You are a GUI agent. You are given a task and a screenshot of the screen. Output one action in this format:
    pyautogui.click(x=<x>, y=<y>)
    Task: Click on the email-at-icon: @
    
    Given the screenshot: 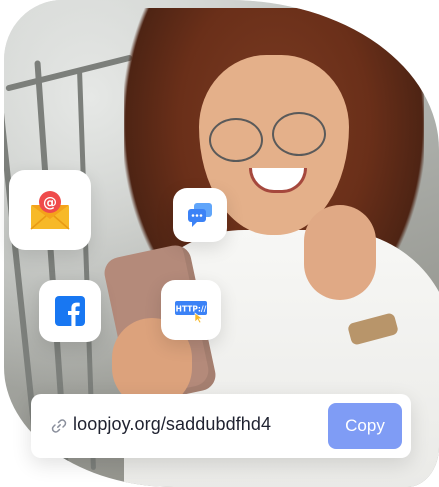 What is the action you would take?
    pyautogui.click(x=50, y=210)
    